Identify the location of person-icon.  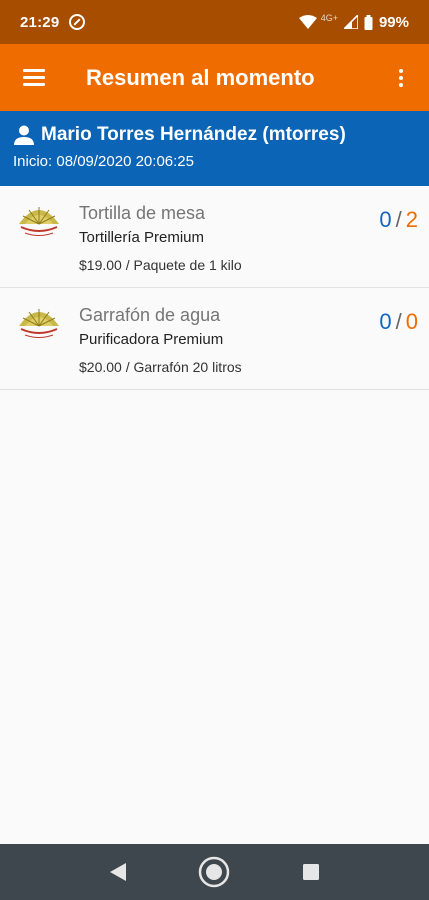
(24, 135).